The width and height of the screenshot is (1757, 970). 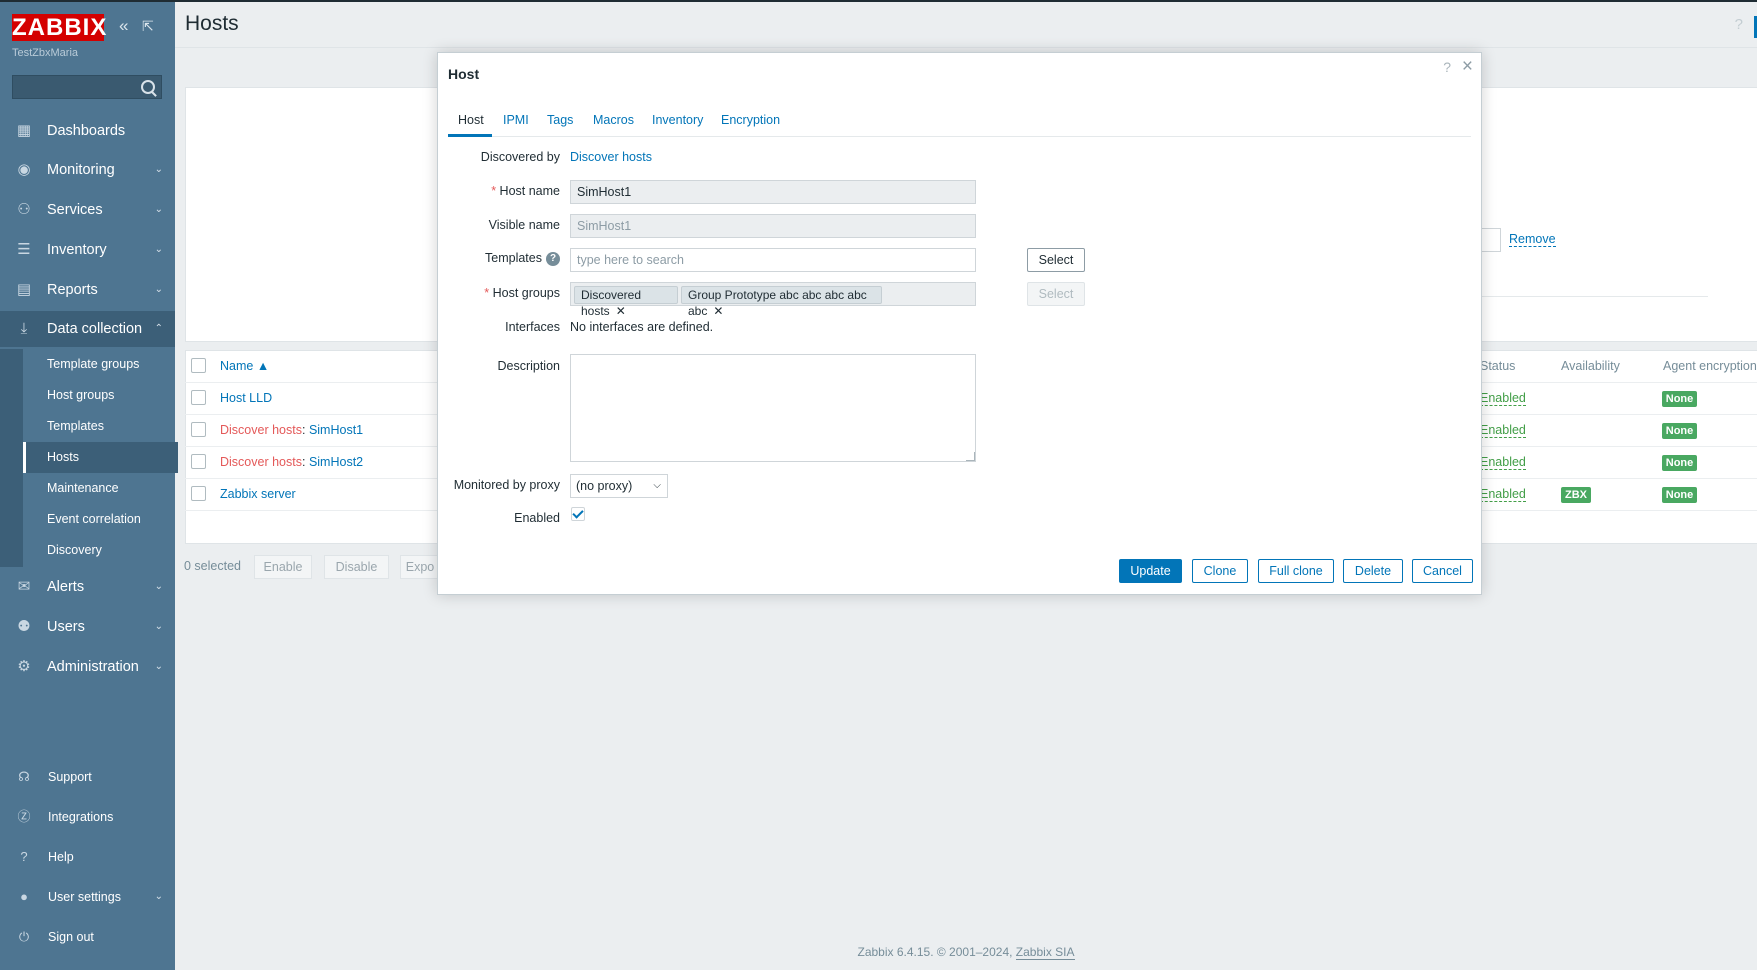 I want to click on menu-monitoring: ◉ Monitoring ⌄, so click(x=87, y=170).